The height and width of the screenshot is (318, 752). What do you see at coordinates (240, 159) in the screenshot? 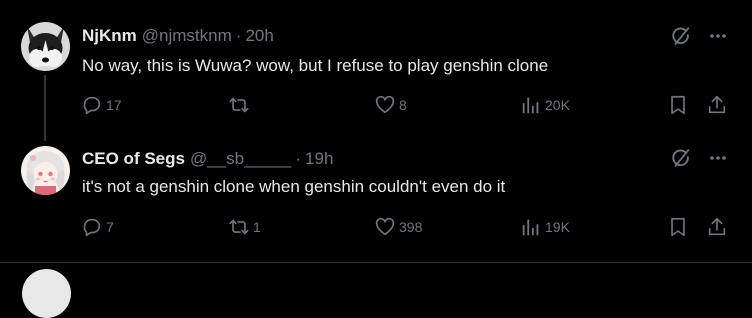
I see `user-handle: @__sb_____` at bounding box center [240, 159].